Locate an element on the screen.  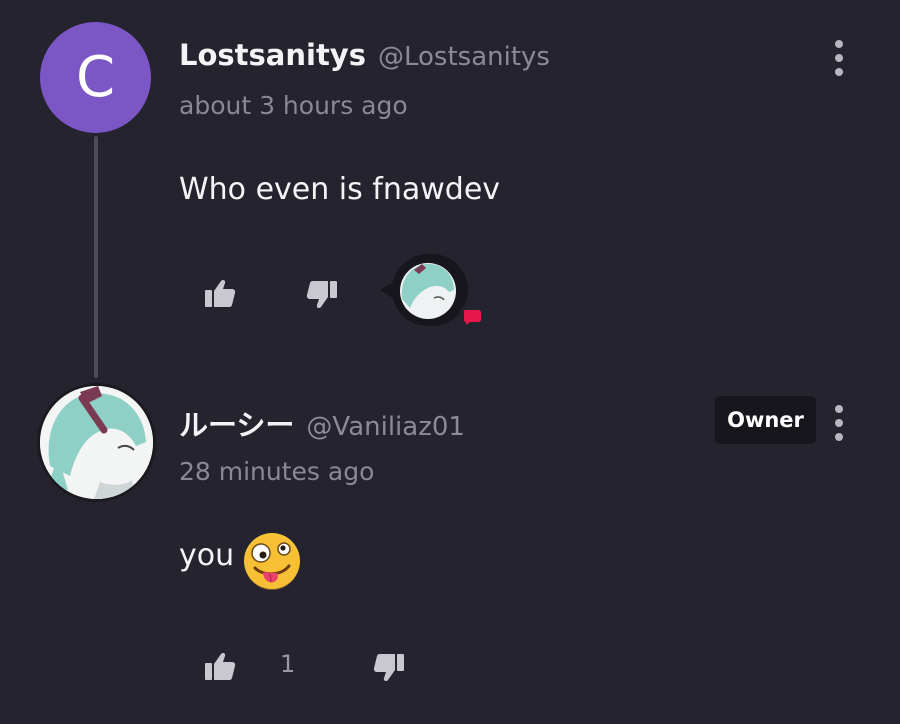
zany-face-icon is located at coordinates (272, 563).